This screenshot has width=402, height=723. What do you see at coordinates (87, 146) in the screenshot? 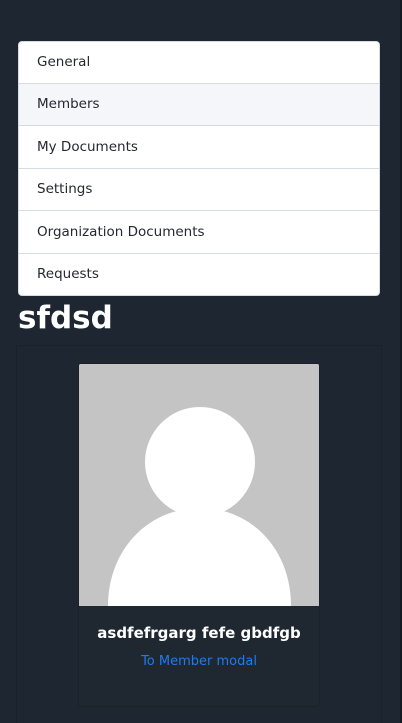
I see `nav-item-label: My Documents` at bounding box center [87, 146].